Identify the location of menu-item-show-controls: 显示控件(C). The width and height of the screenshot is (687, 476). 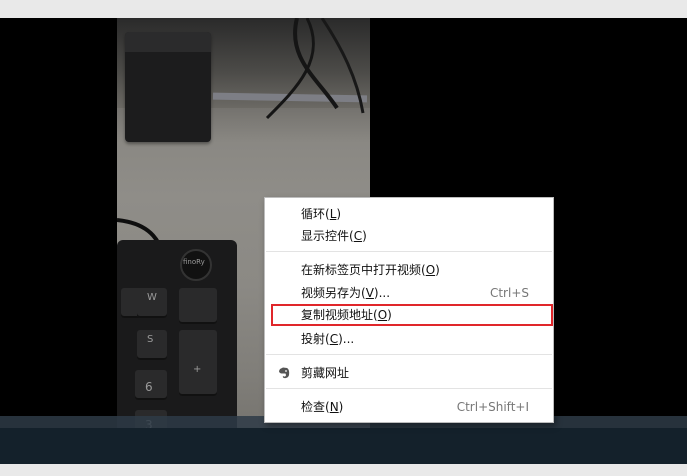
(409, 236).